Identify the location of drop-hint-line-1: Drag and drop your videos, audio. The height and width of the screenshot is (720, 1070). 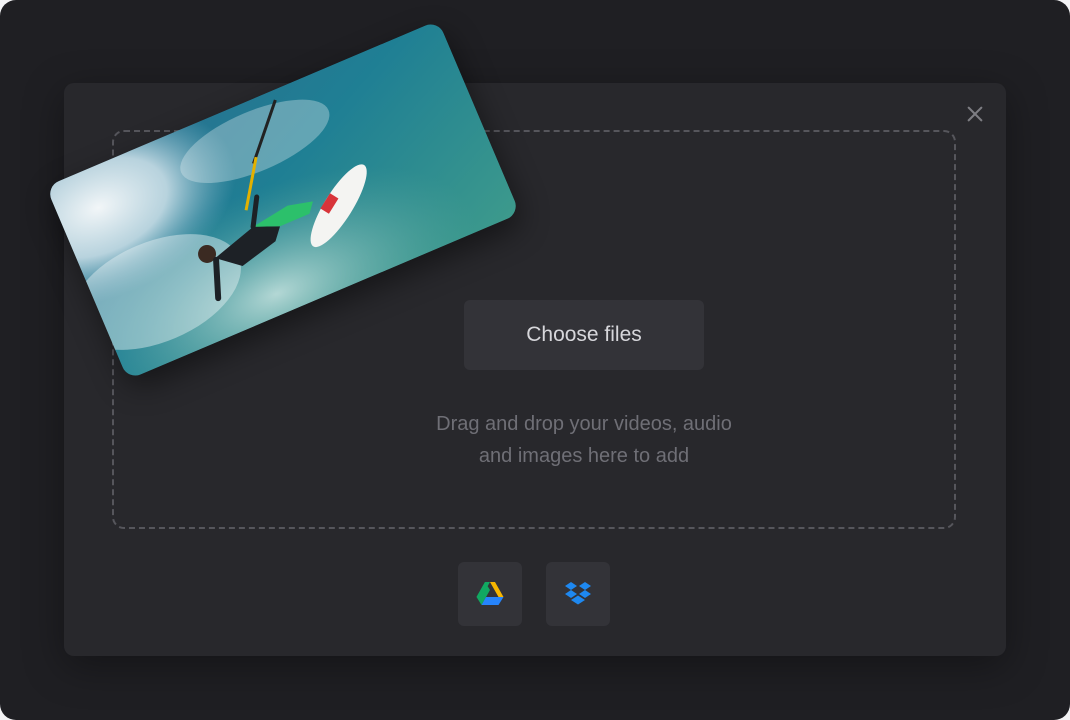
(584, 424).